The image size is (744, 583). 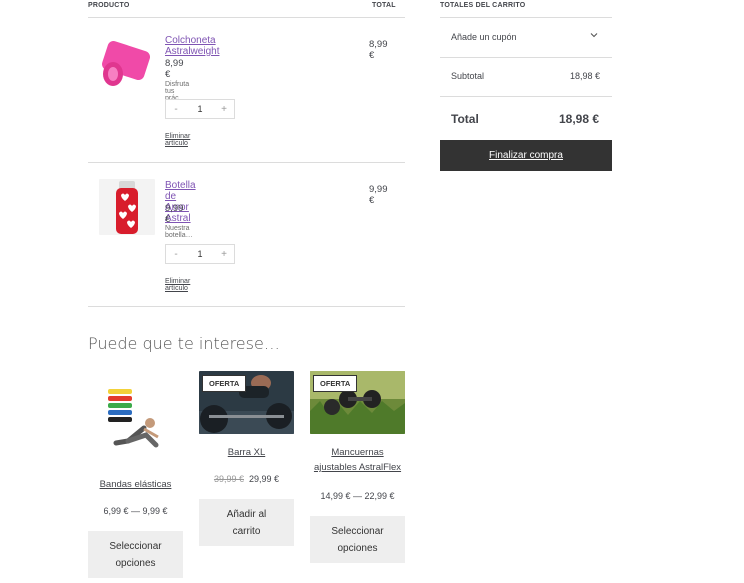 What do you see at coordinates (174, 69) in the screenshot?
I see `unit-price: 8,99 €` at bounding box center [174, 69].